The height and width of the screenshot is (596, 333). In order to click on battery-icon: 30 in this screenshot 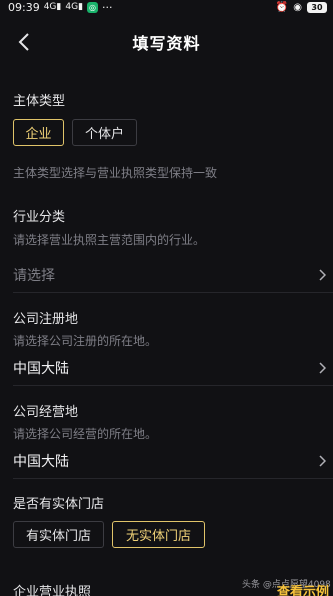, I will do `click(317, 7)`.